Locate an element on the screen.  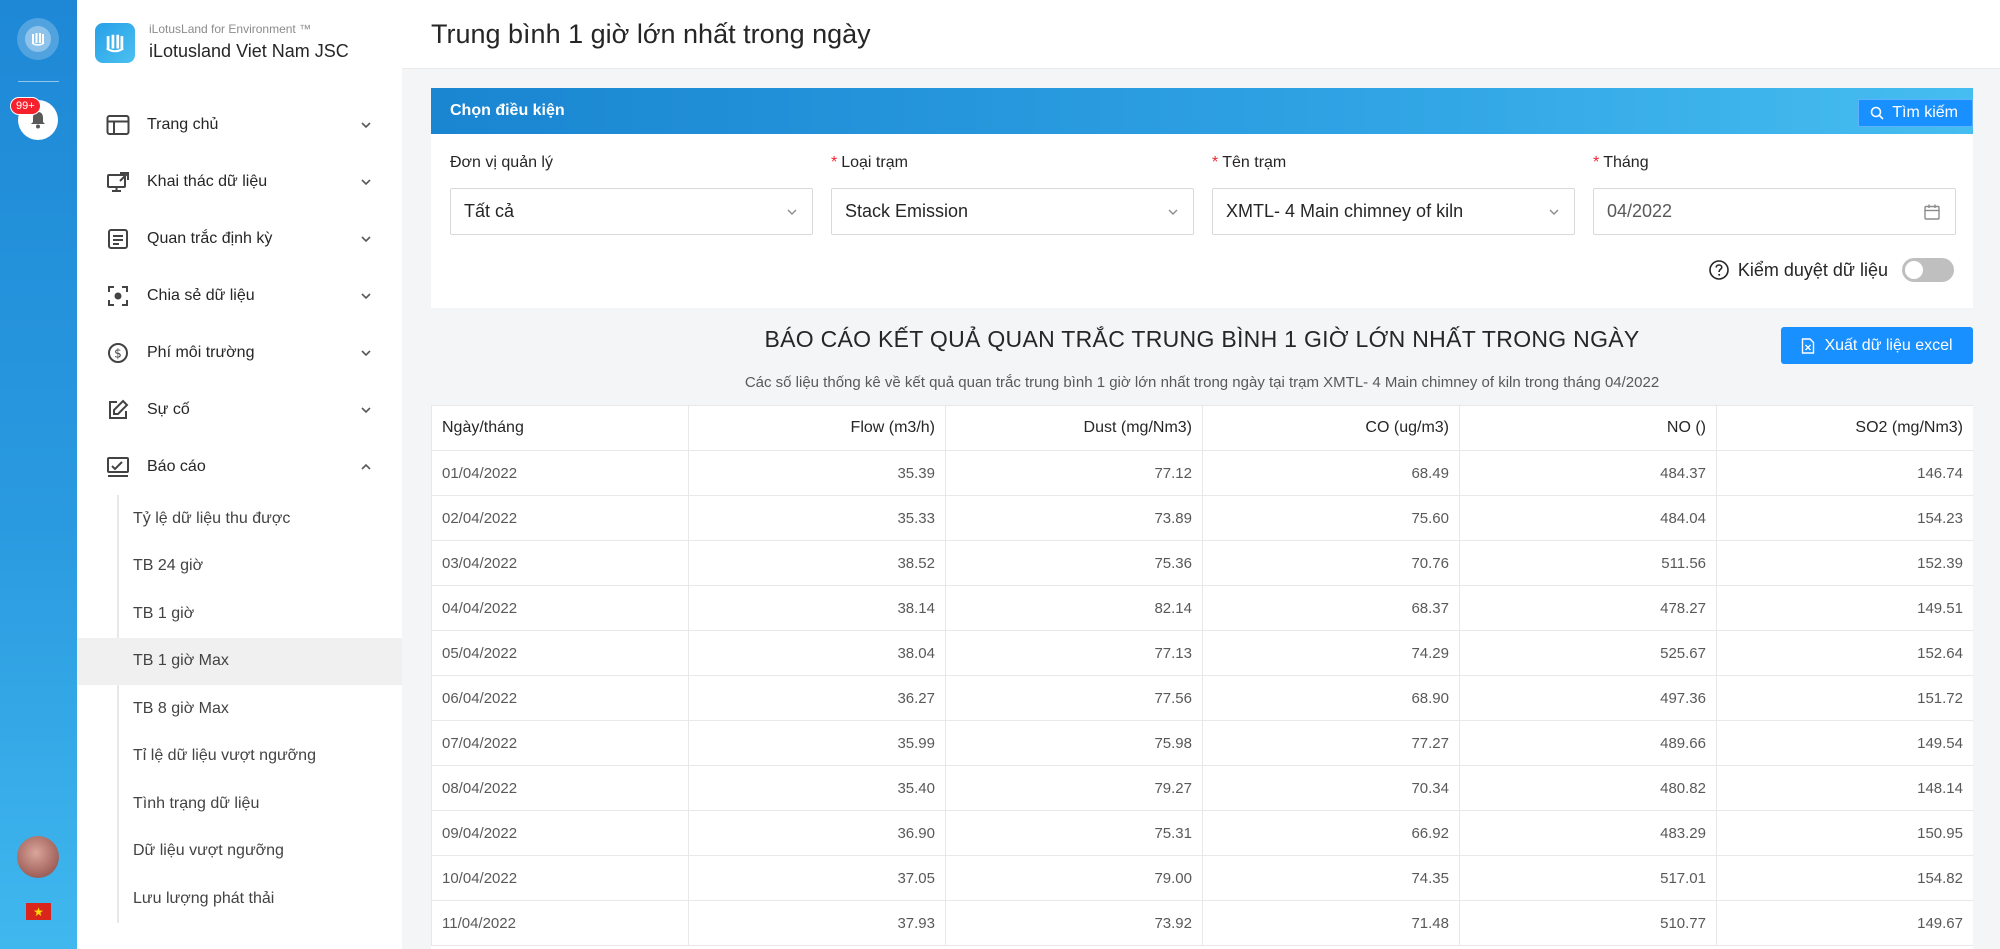
submenu-item-ty-le-du-lieu-thu-duoc: Tỷ lệ dữ liệu thu được is located at coordinates (260, 519).